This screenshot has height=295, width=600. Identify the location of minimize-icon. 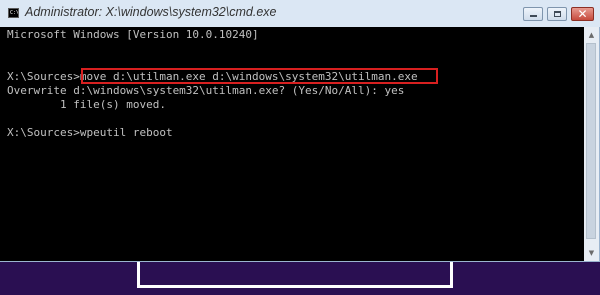
(533, 16).